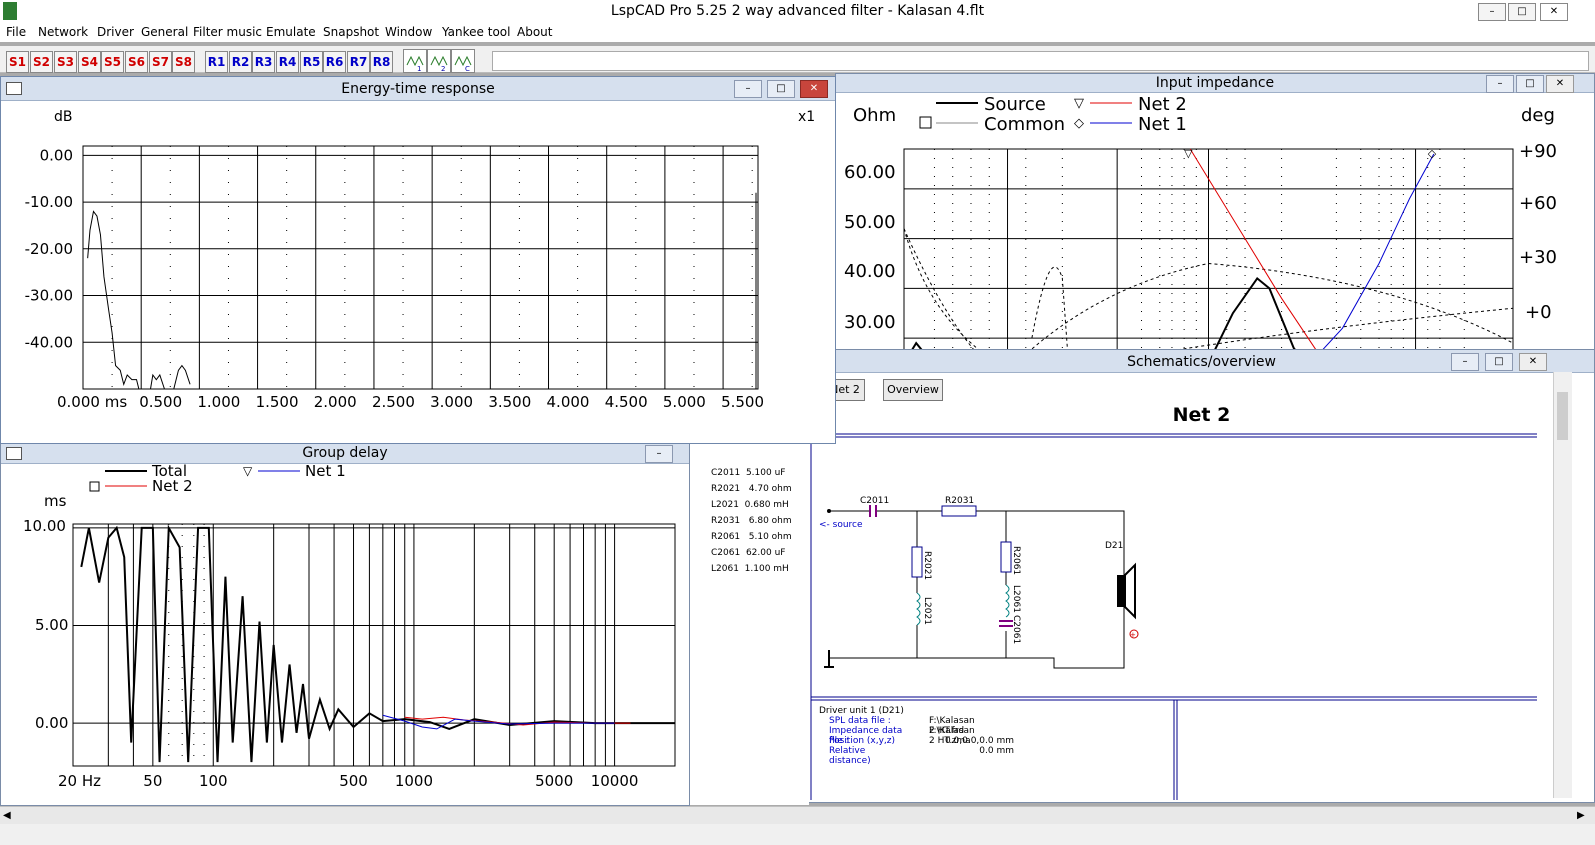 The image size is (1595, 845). I want to click on driver-info-key: SPL data file :, so click(860, 721).